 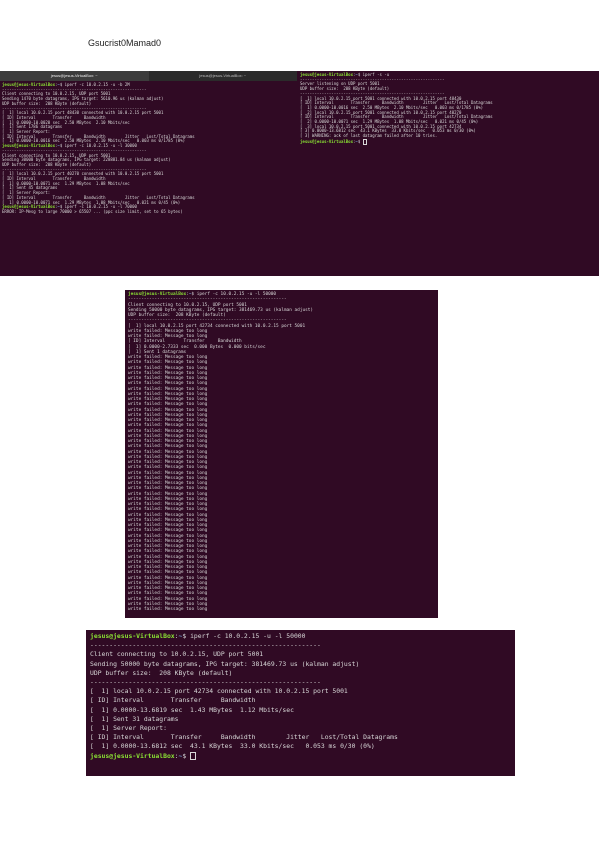 What do you see at coordinates (128, 728) in the screenshot?
I see `terminal-text: [ 1] Server Report:` at bounding box center [128, 728].